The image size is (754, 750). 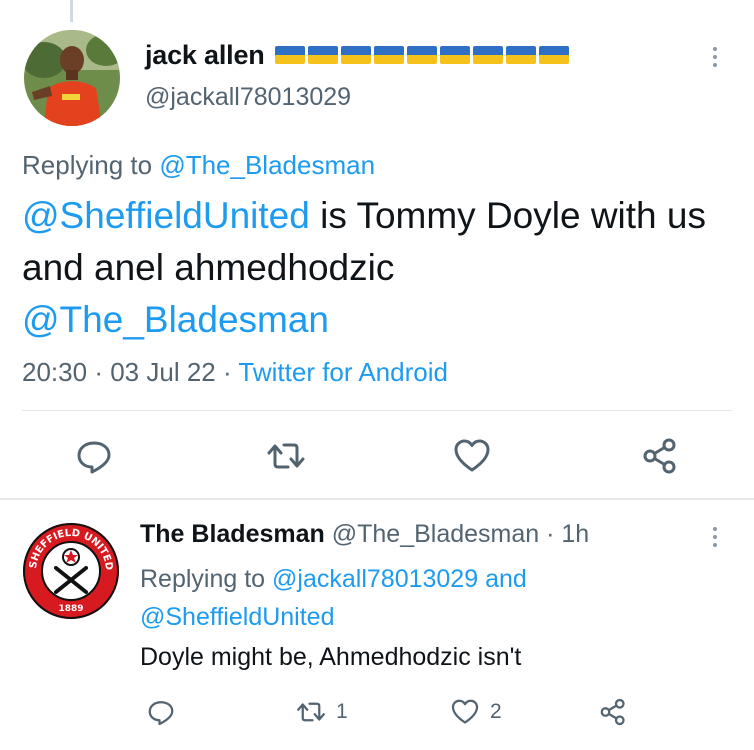 I want to click on tweet-age: 1h, so click(x=575, y=534).